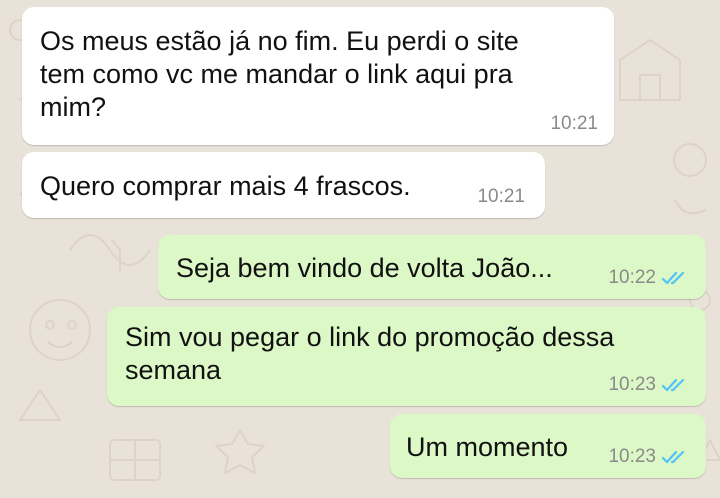 This screenshot has height=498, width=720. I want to click on message-bubble-outgoing: Um momento 10:23, so click(548, 446).